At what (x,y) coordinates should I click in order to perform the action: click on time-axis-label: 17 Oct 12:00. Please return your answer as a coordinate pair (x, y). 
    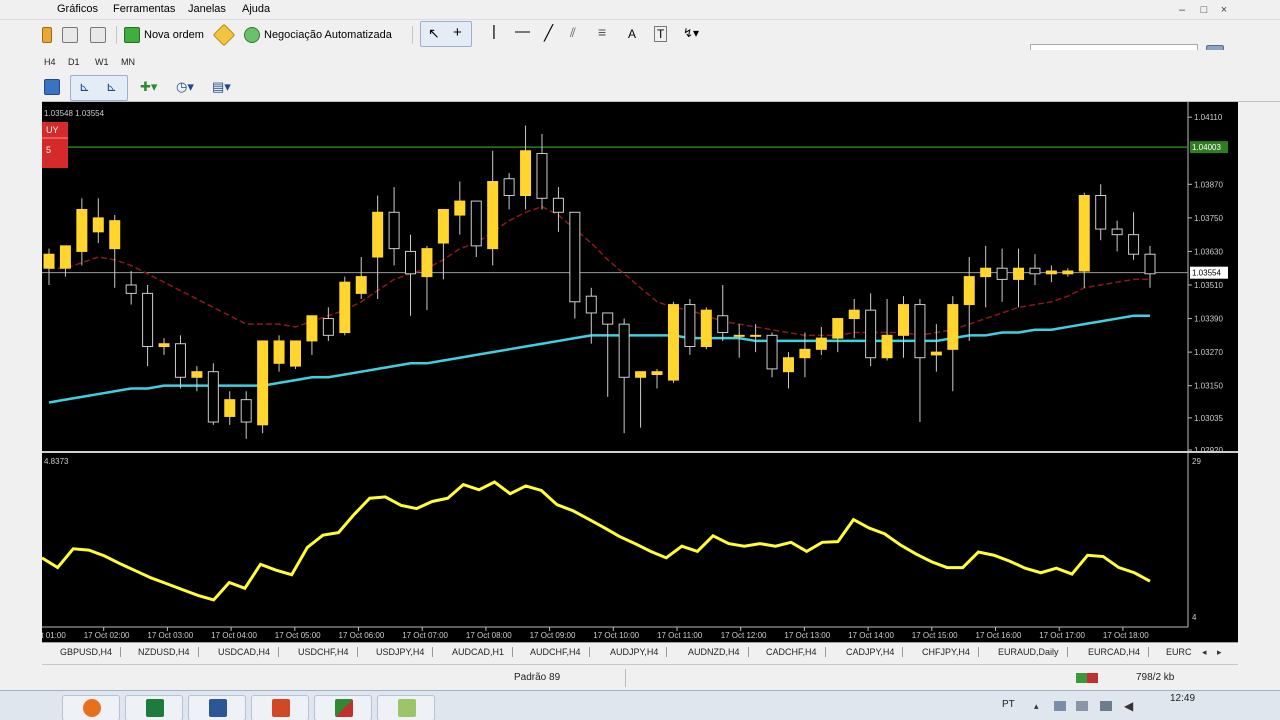
    Looking at the image, I should click on (744, 635).